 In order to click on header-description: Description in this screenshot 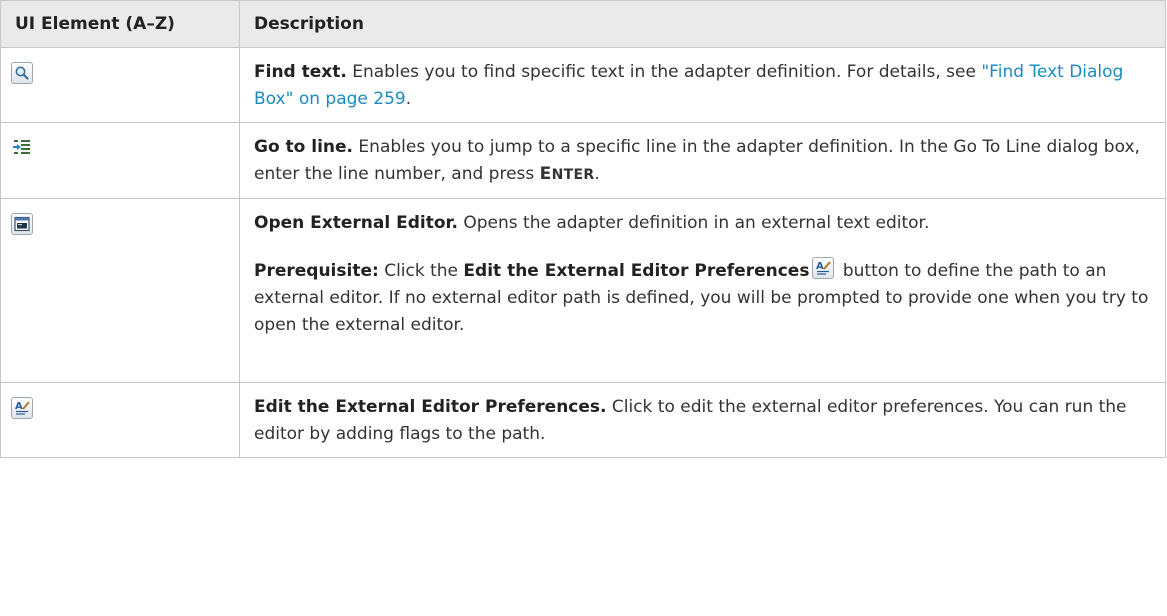, I will do `click(702, 24)`.